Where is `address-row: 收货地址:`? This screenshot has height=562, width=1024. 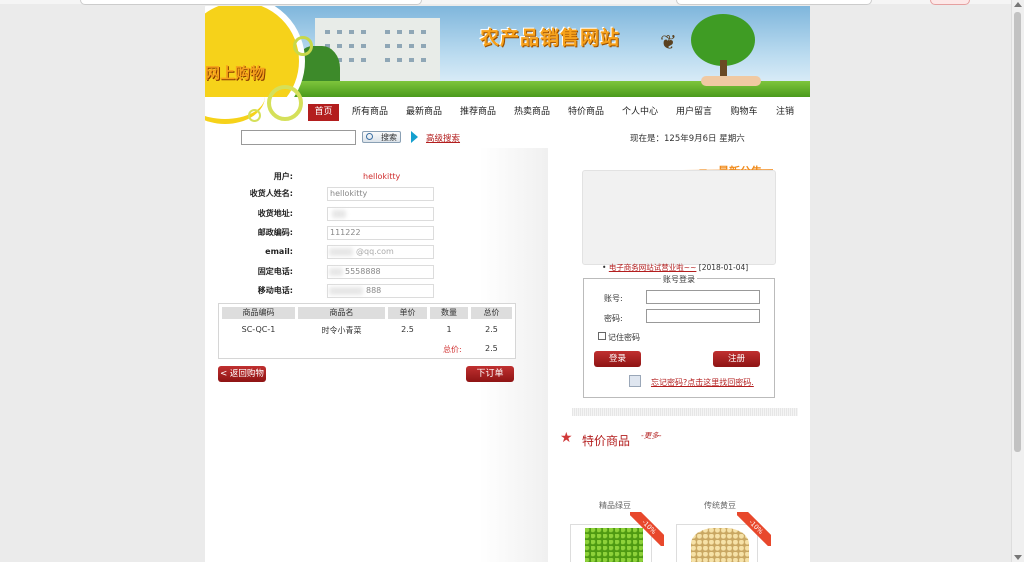
address-row: 收货地址: is located at coordinates (355, 214).